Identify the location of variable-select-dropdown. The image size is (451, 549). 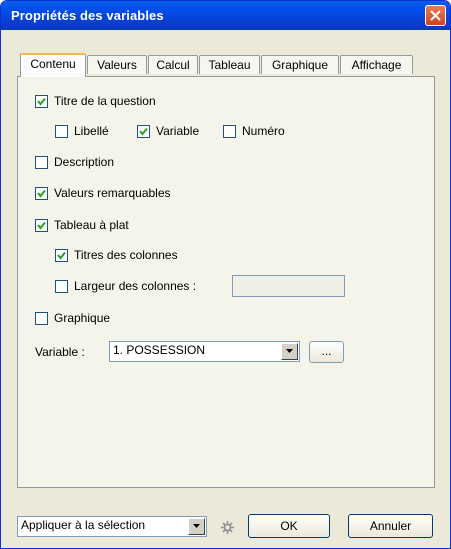
(289, 351).